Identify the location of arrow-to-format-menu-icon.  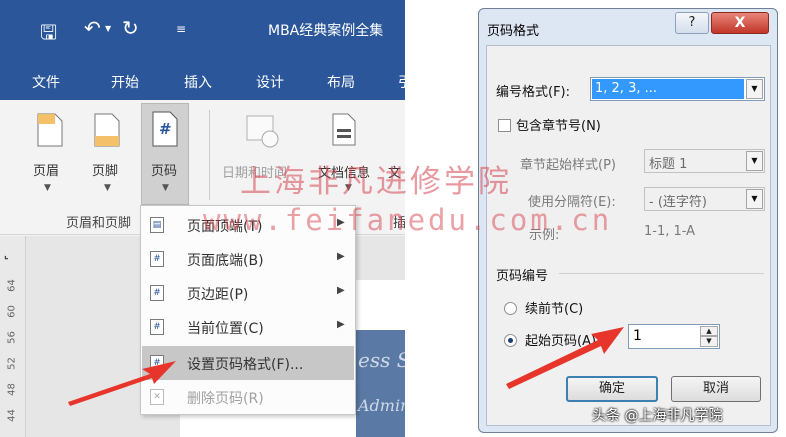
(122, 383).